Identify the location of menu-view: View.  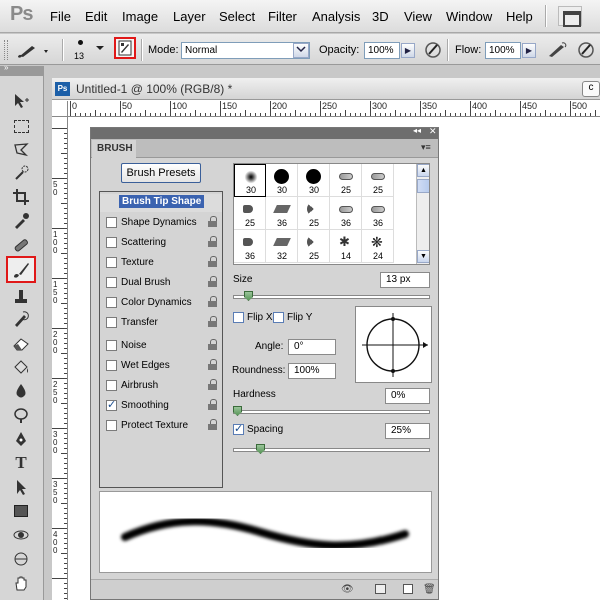
(418, 16).